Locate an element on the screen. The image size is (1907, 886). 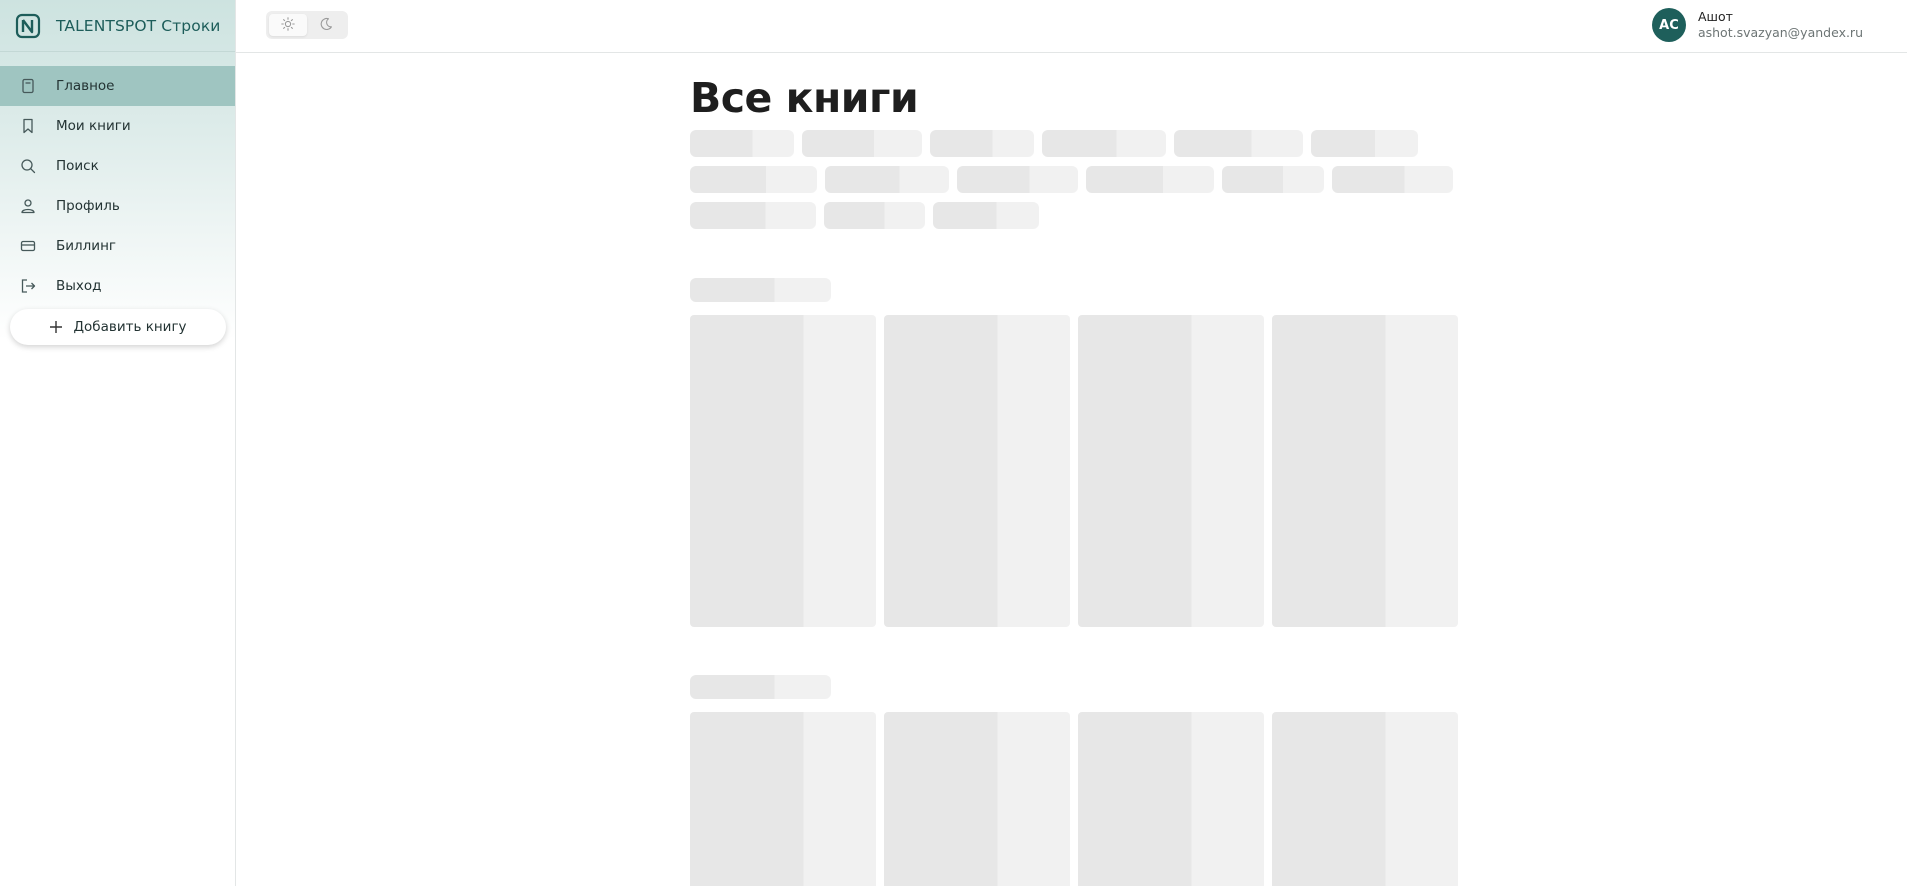
avatar: АС is located at coordinates (1668, 25).